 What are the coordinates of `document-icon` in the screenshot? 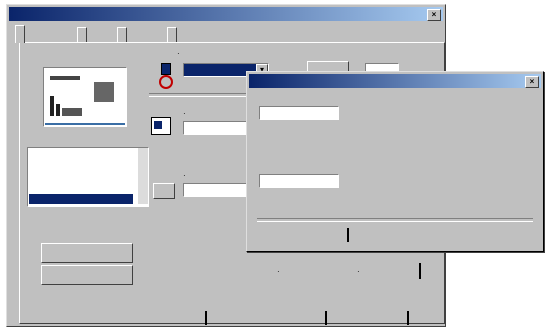 It's located at (161, 126).